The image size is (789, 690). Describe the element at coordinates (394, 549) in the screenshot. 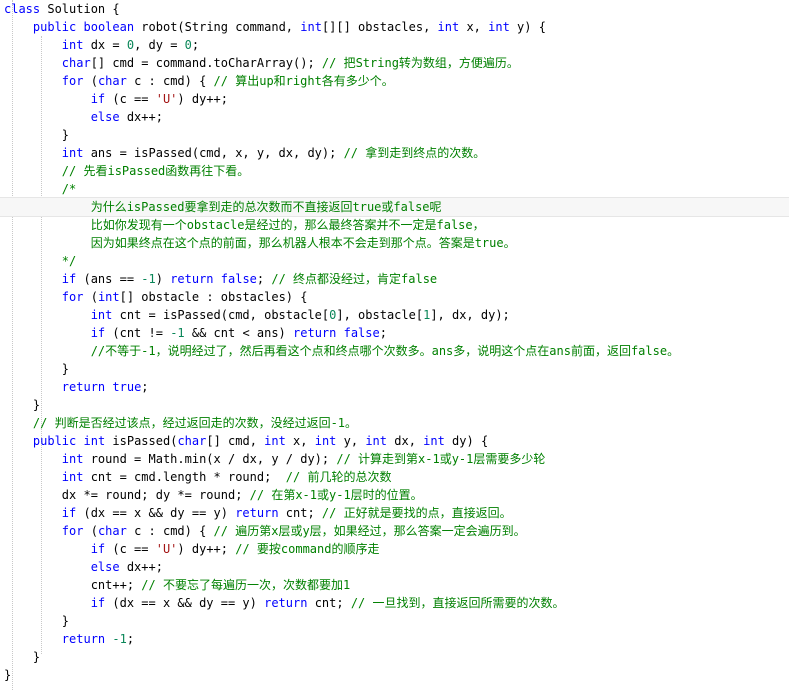

I see `code-line: if (c == 'U') dy++; // 要按command的顺序走` at that location.